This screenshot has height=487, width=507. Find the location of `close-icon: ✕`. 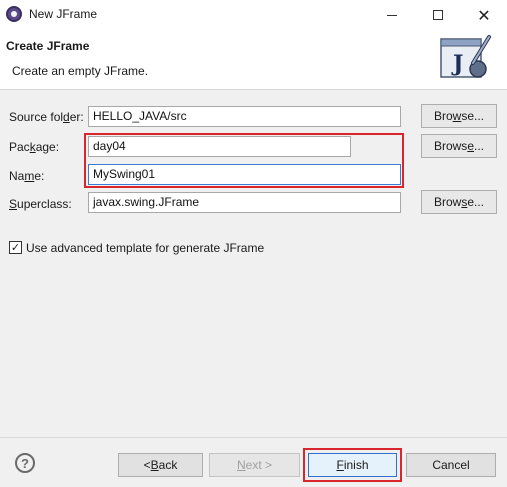

close-icon: ✕ is located at coordinates (484, 15).